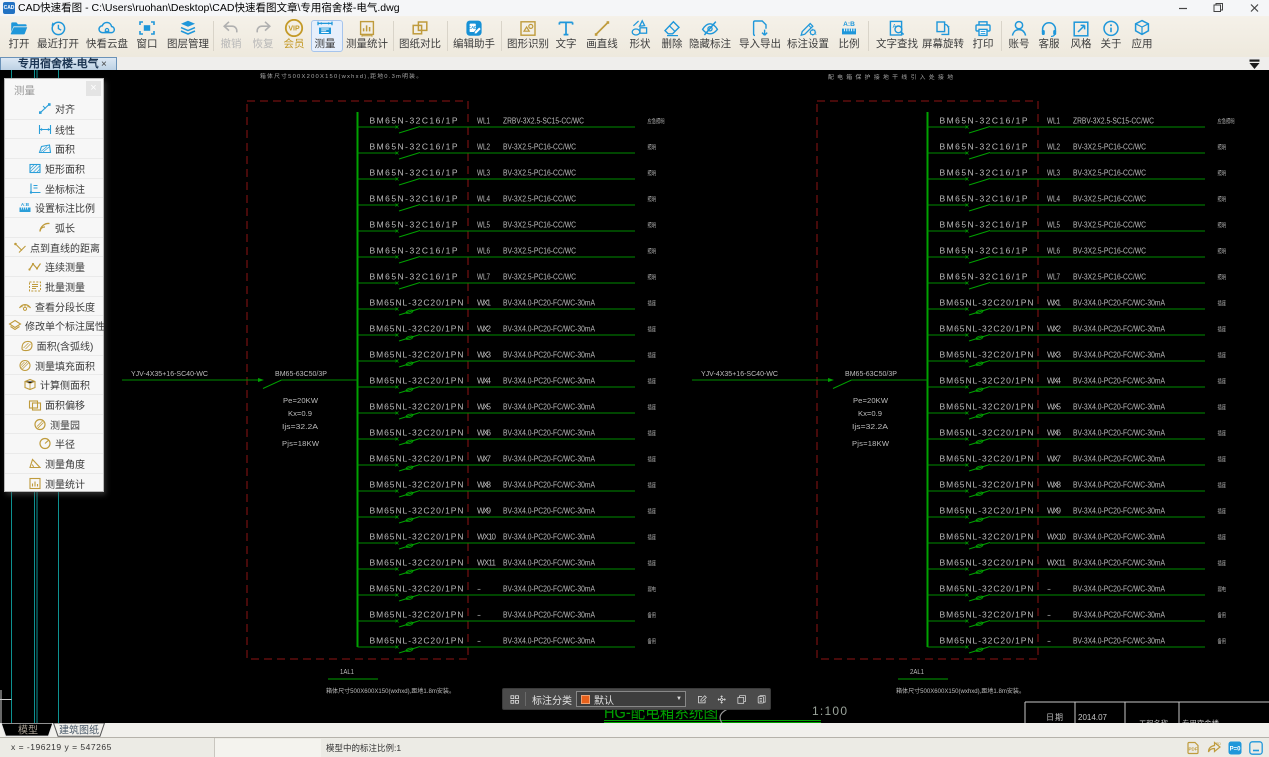 Image resolution: width=1269 pixels, height=757 pixels. Describe the element at coordinates (1054, 485) in the screenshot. I see `svg-text: WX8` at that location.